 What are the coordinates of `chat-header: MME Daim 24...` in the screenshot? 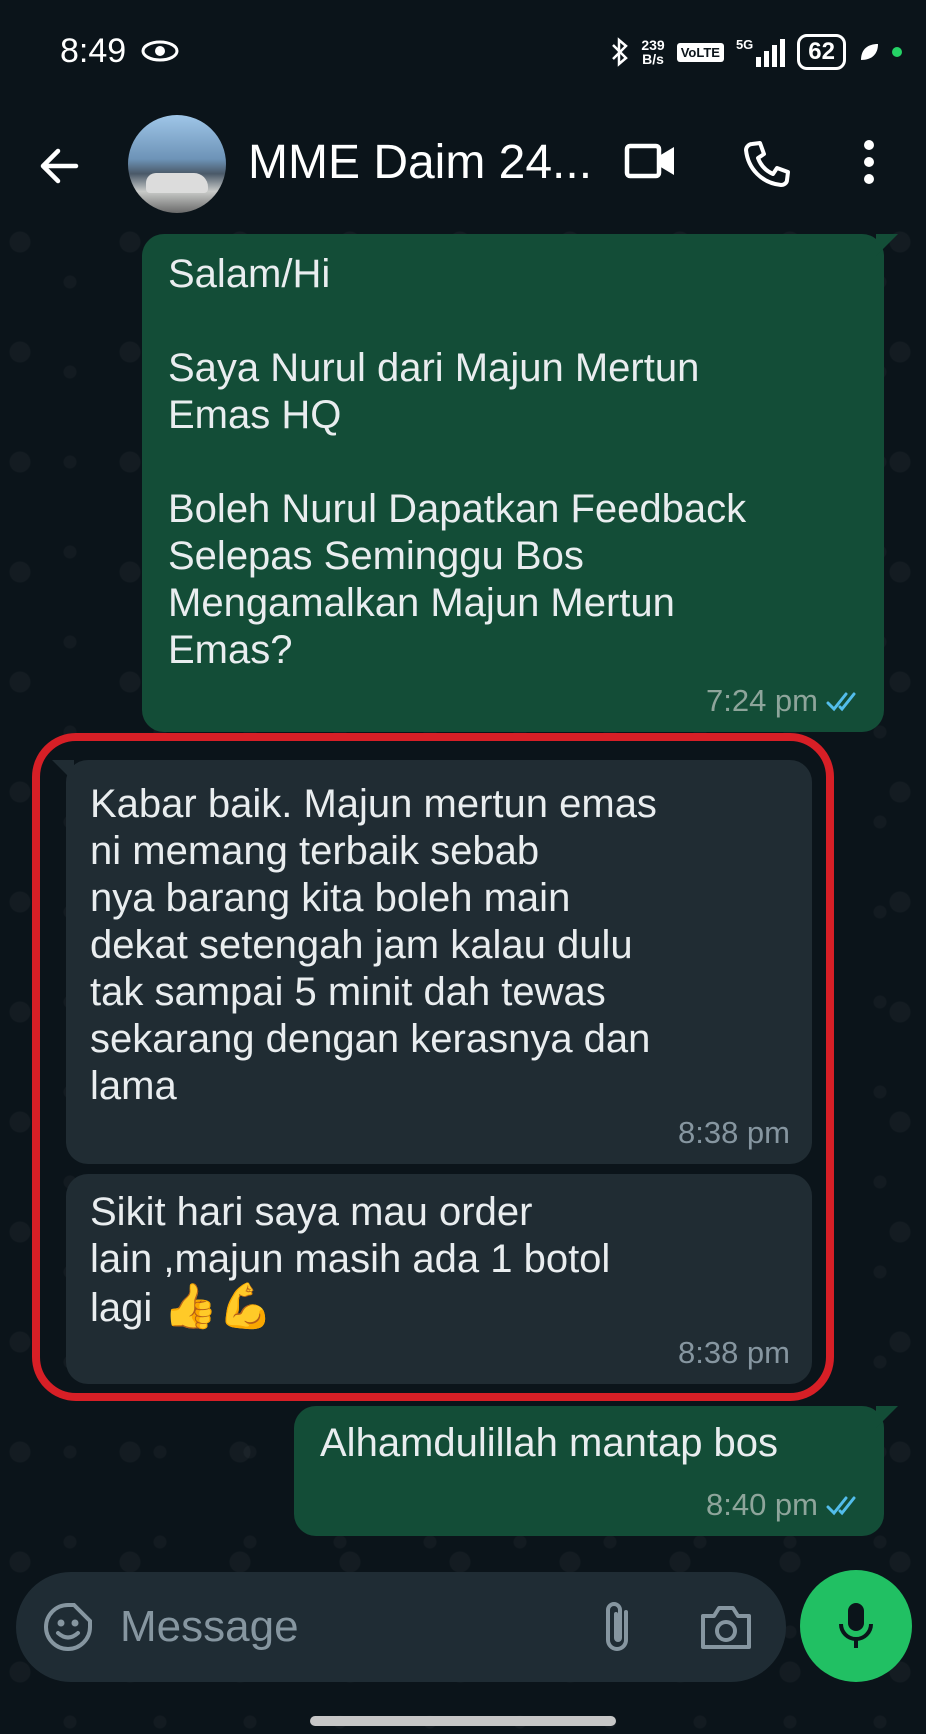 It's located at (463, 163).